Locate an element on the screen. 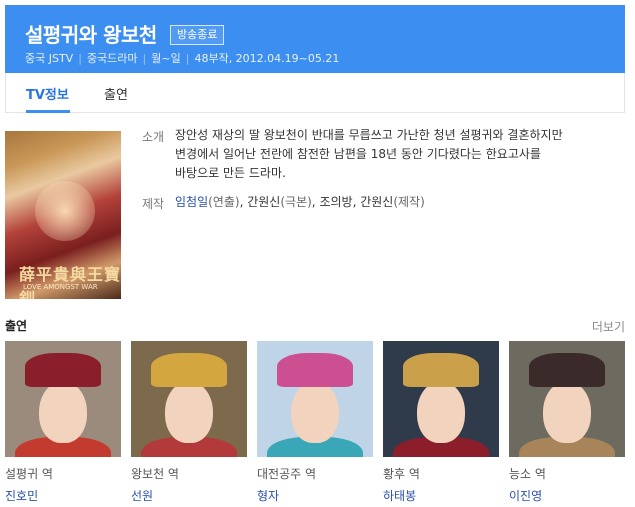  status-badge: 방송종료 is located at coordinates (197, 35).